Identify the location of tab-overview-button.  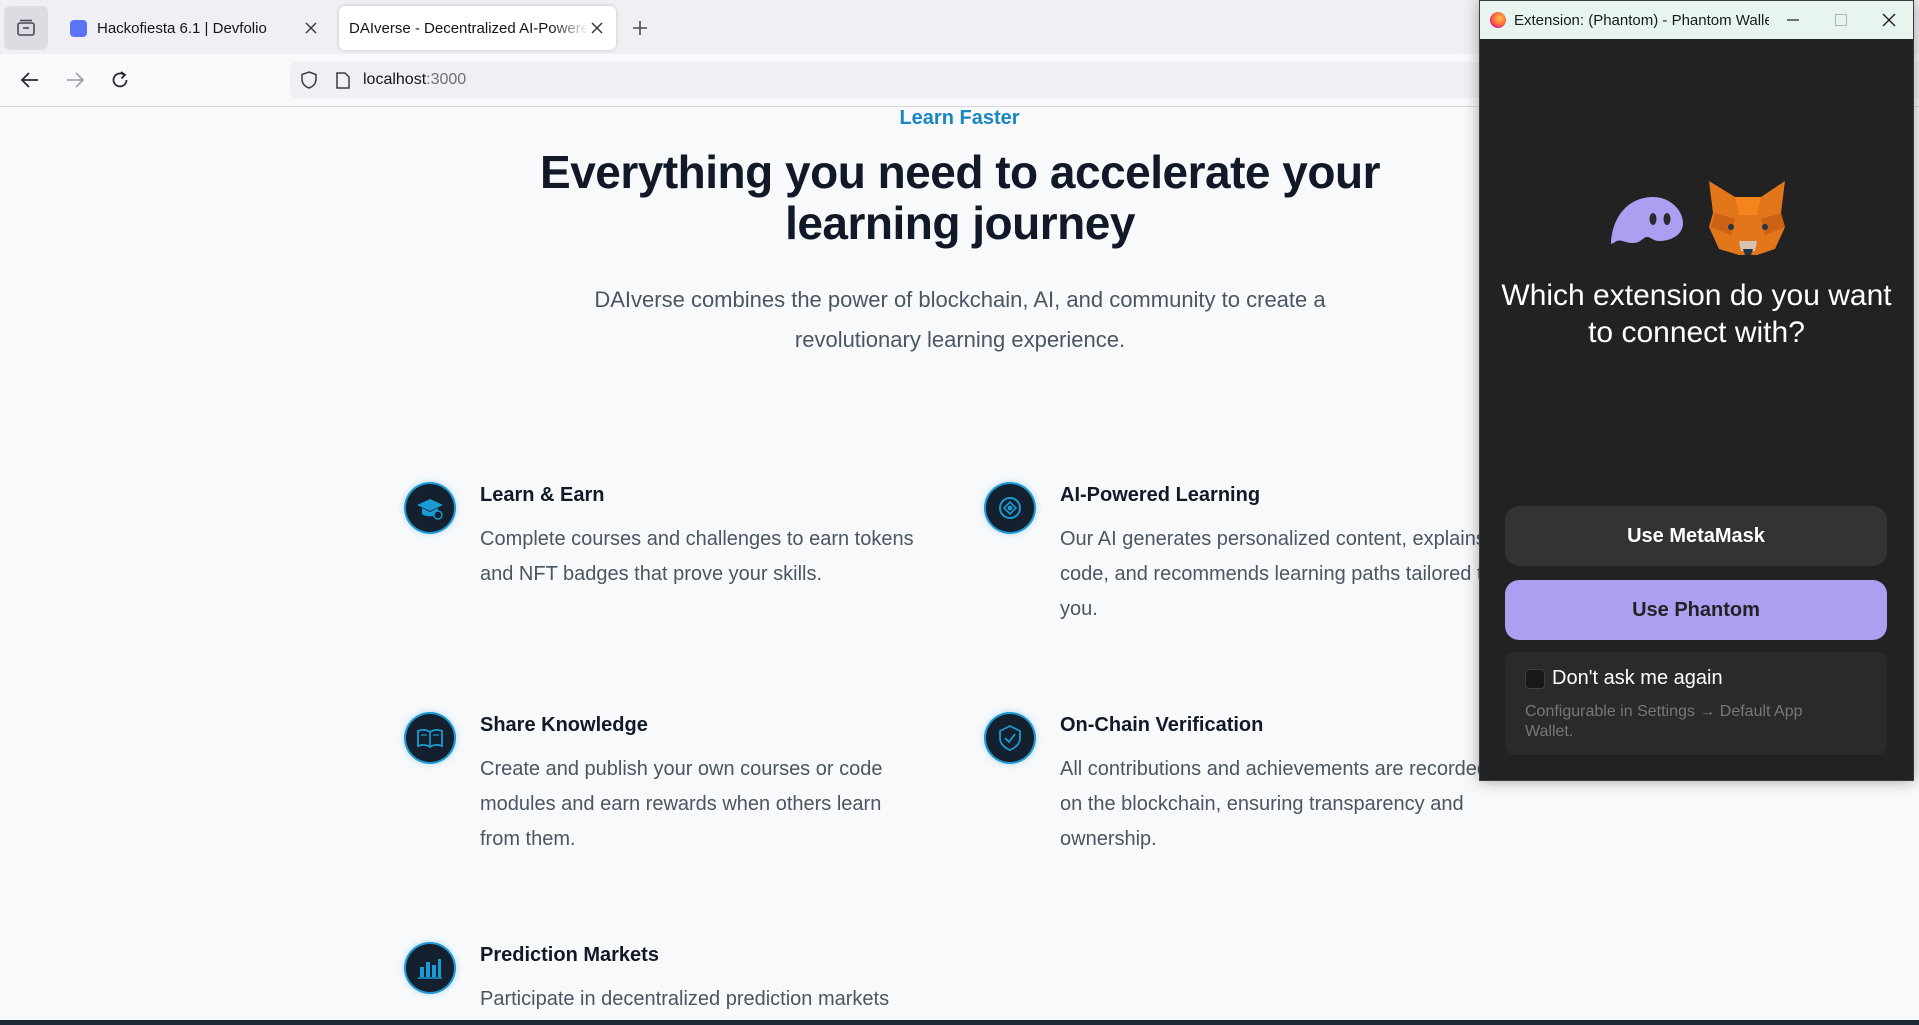
(26, 28).